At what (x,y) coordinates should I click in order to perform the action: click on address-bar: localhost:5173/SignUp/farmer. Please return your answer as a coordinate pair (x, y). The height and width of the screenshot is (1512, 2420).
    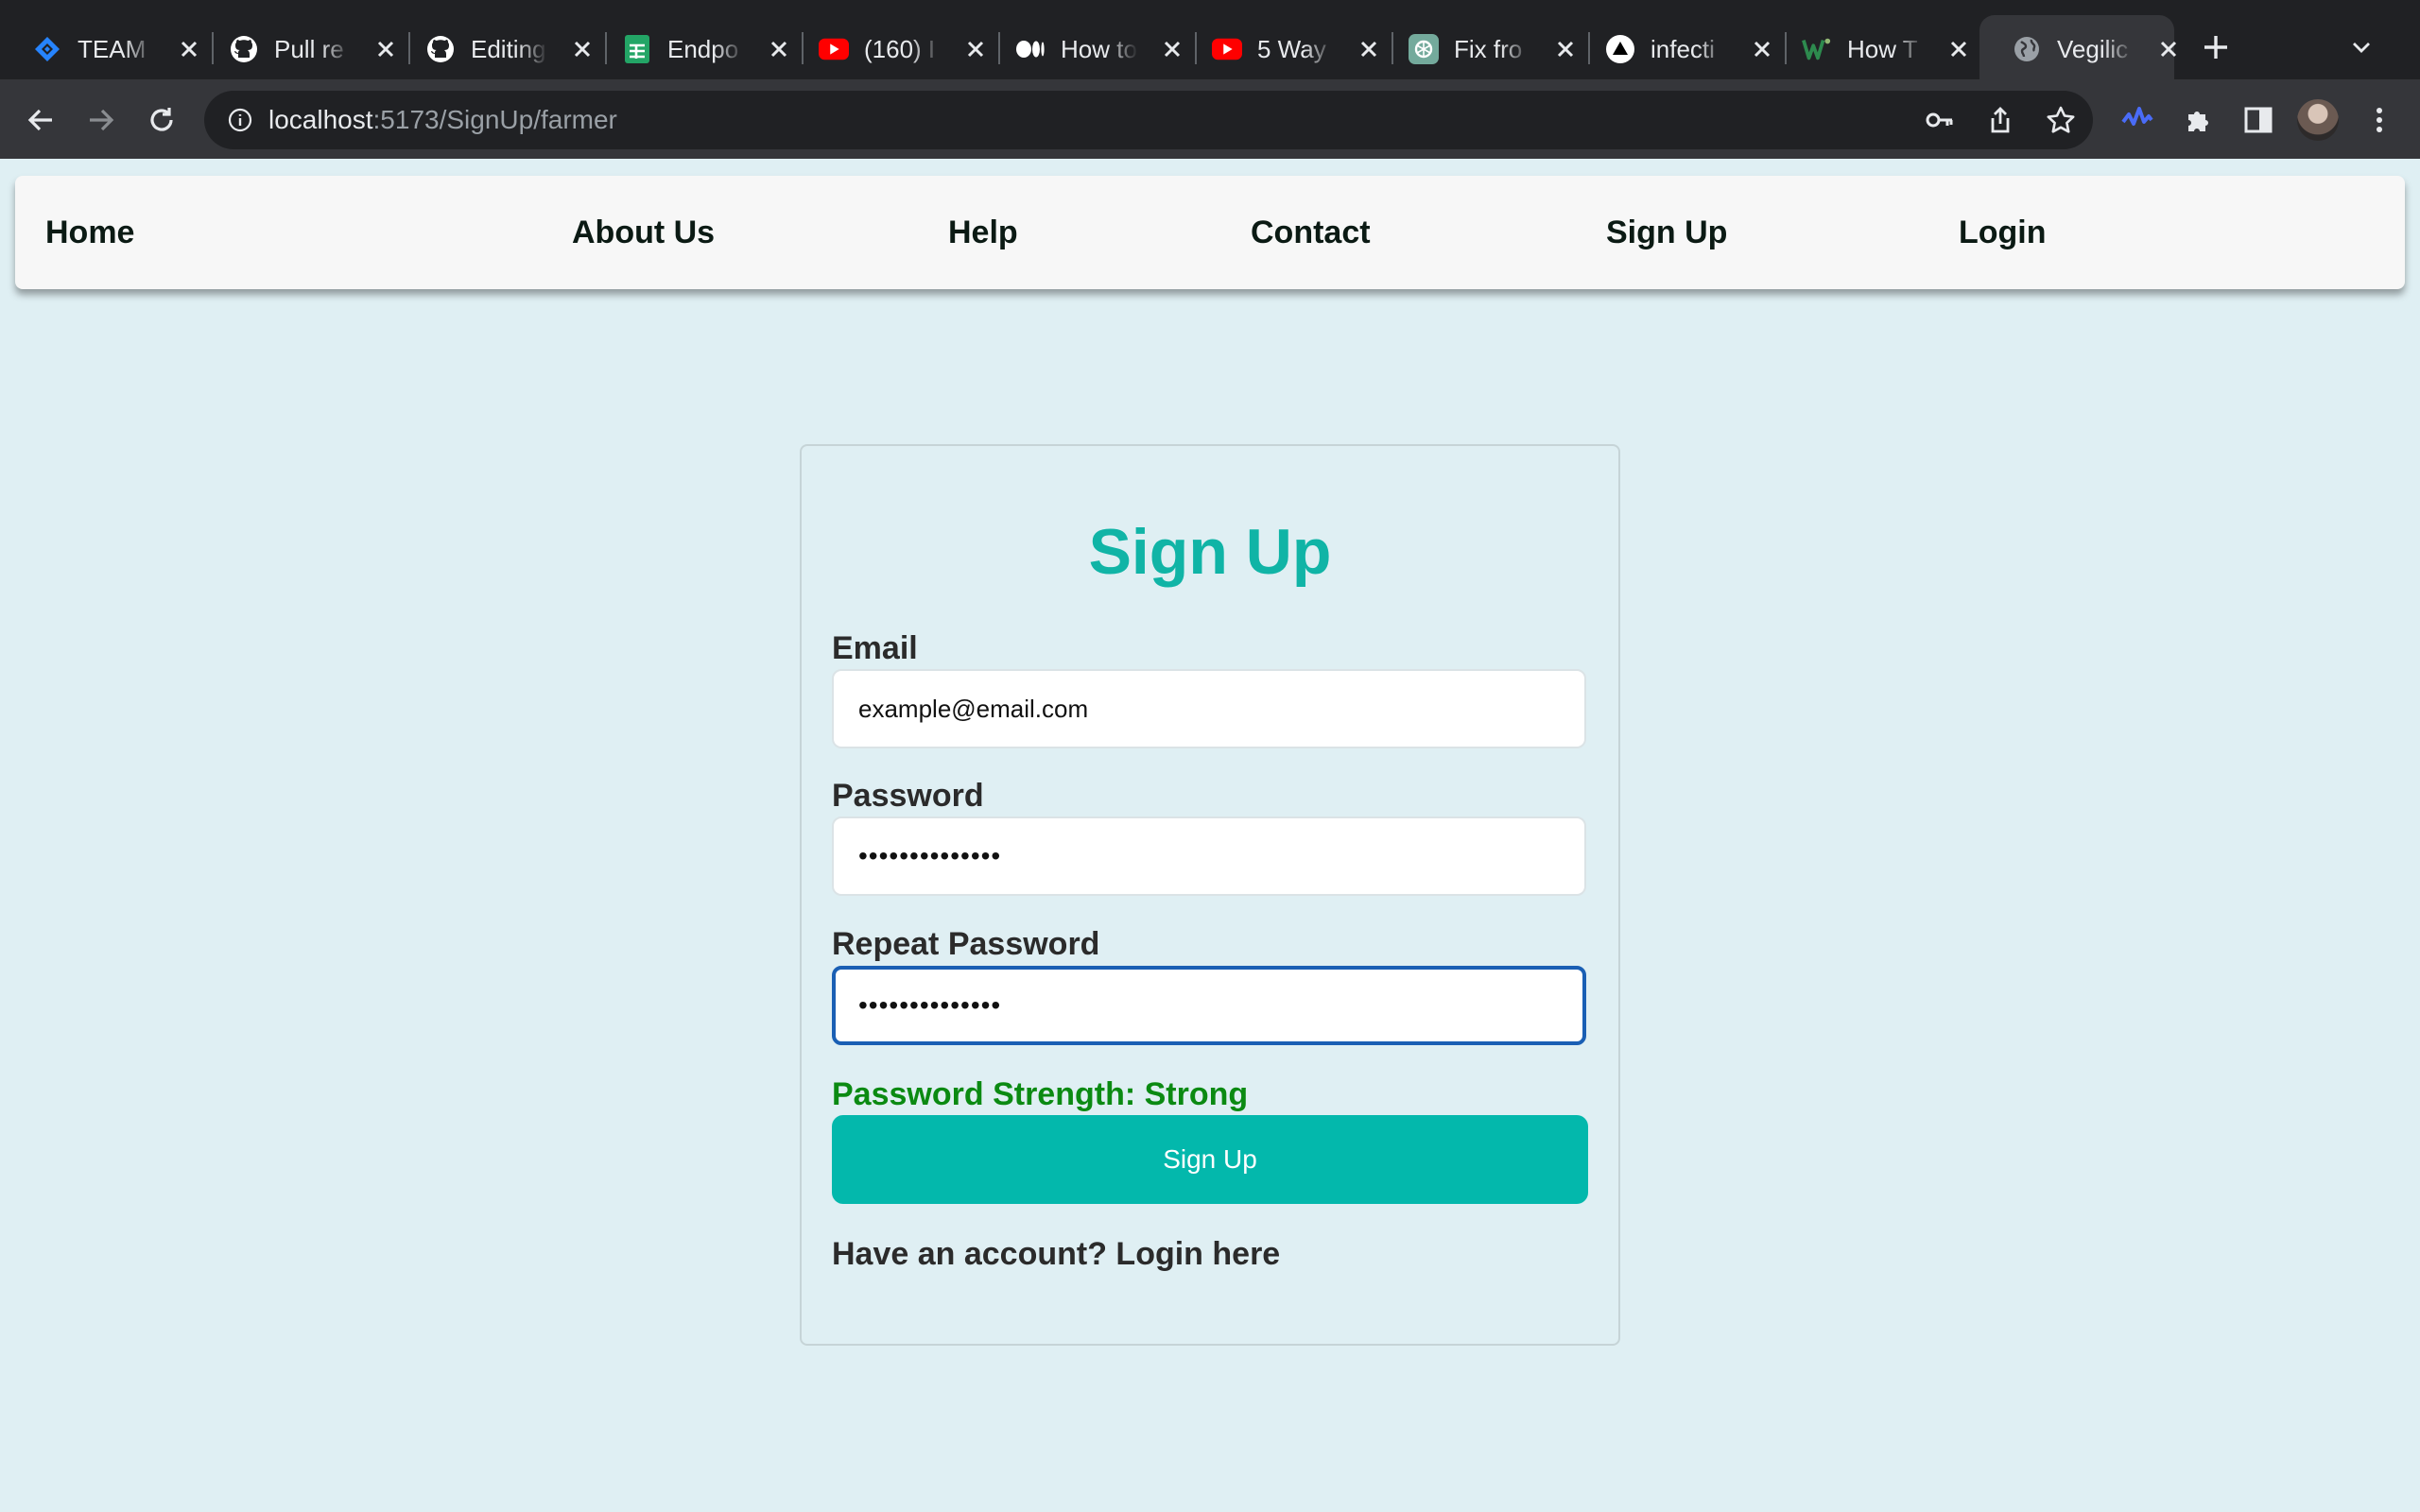
    Looking at the image, I should click on (1148, 120).